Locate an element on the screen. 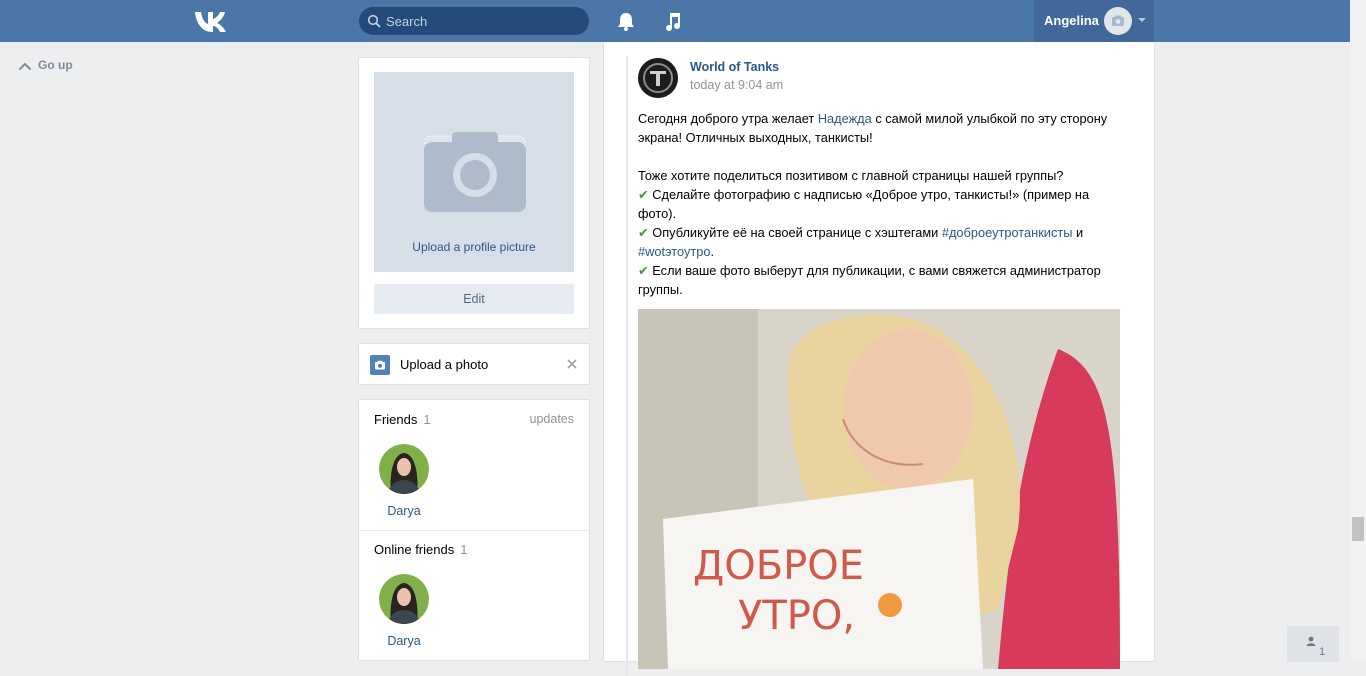 Image resolution: width=1366 pixels, height=676 pixels. divider is located at coordinates (474, 530).